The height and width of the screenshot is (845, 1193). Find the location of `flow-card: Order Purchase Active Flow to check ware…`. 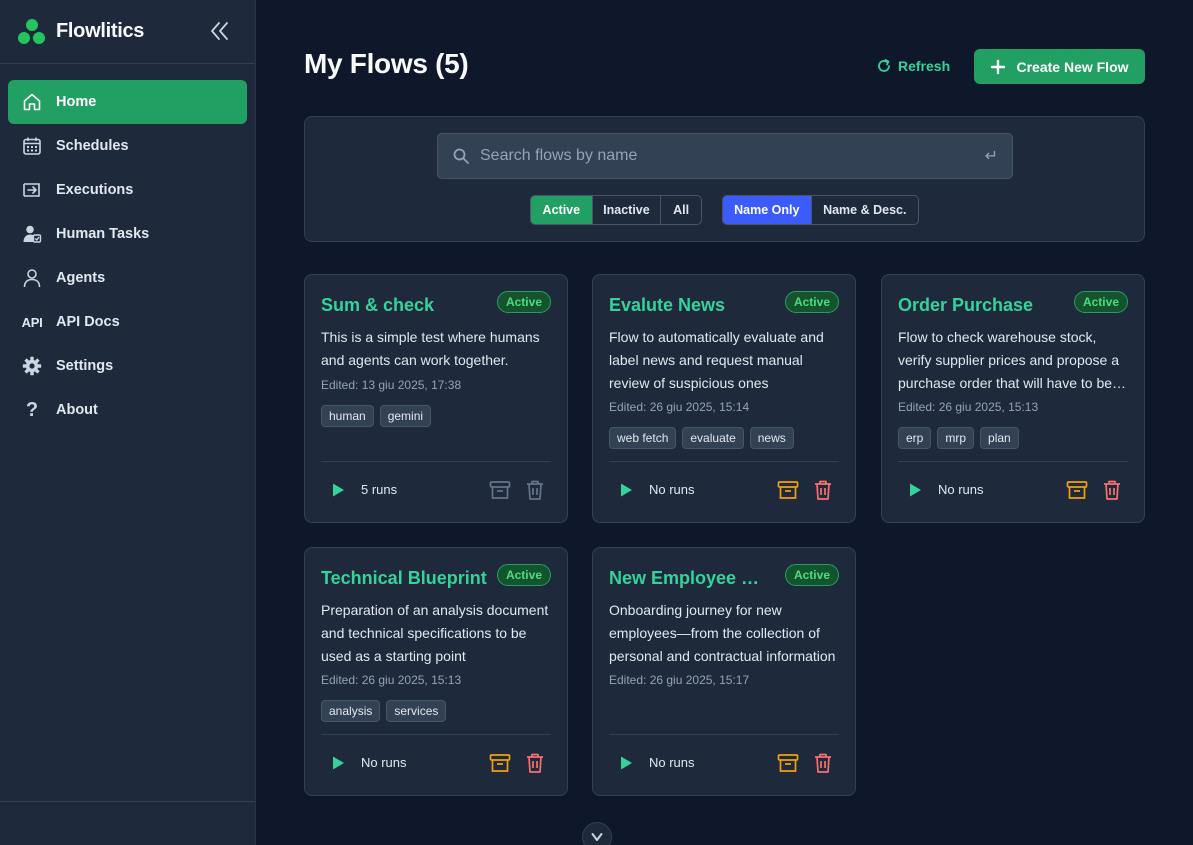

flow-card: Order Purchase Active Flow to check ware… is located at coordinates (1013, 398).